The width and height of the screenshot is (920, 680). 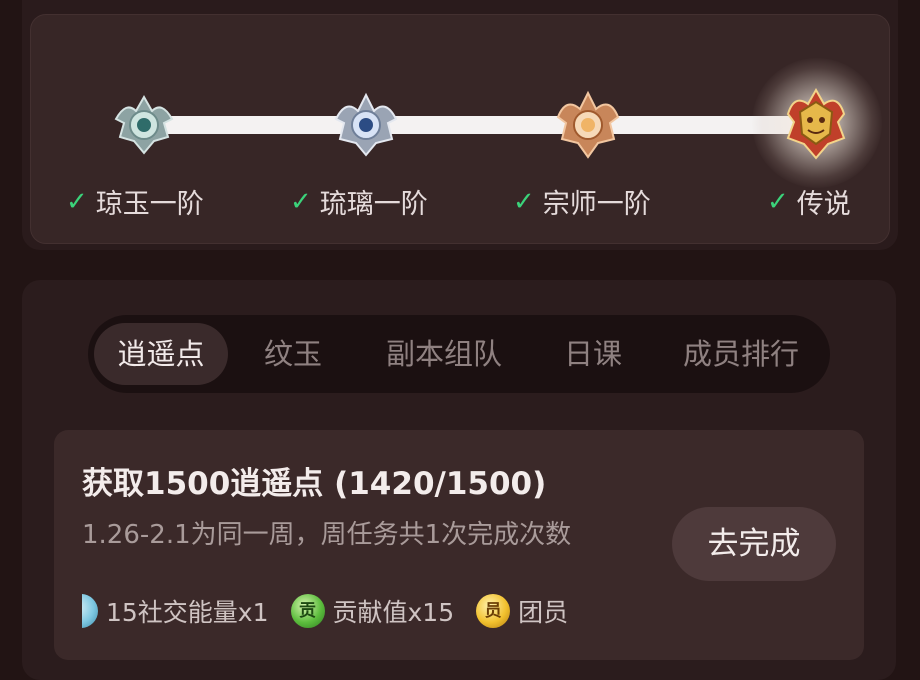 I want to click on rank-legend-label: ✓ 传说, so click(x=809, y=201).